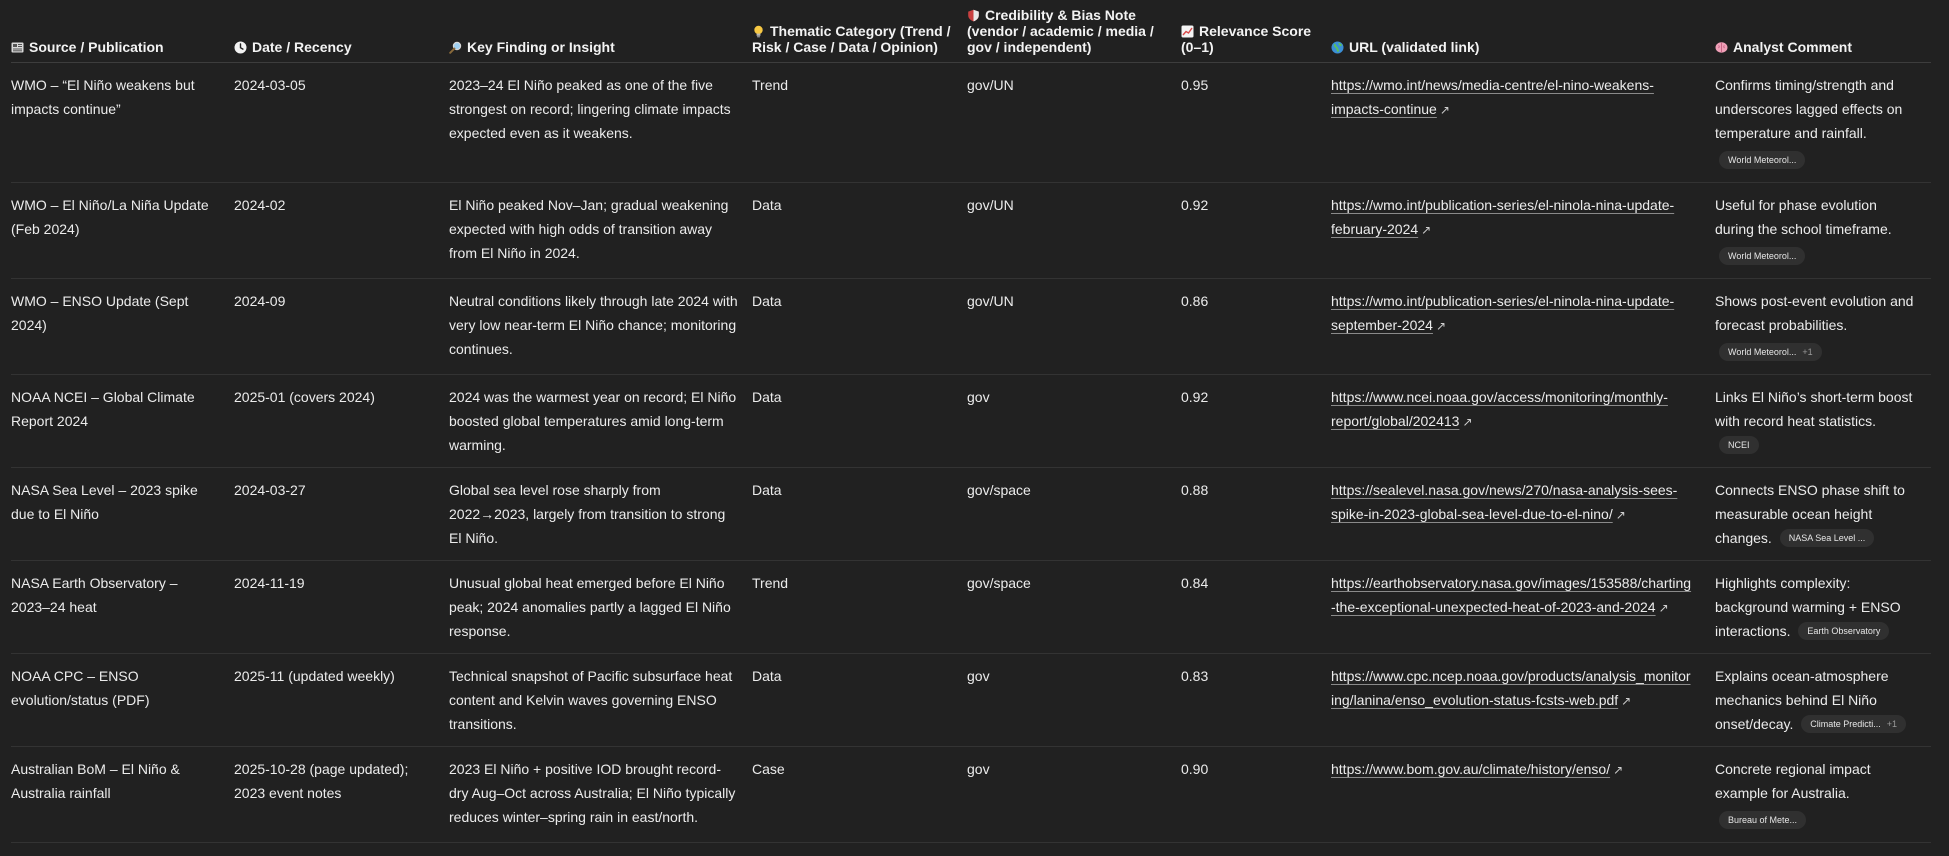 This screenshot has height=856, width=1949. I want to click on header-analyst-comment: Analyst Comment, so click(1823, 31).